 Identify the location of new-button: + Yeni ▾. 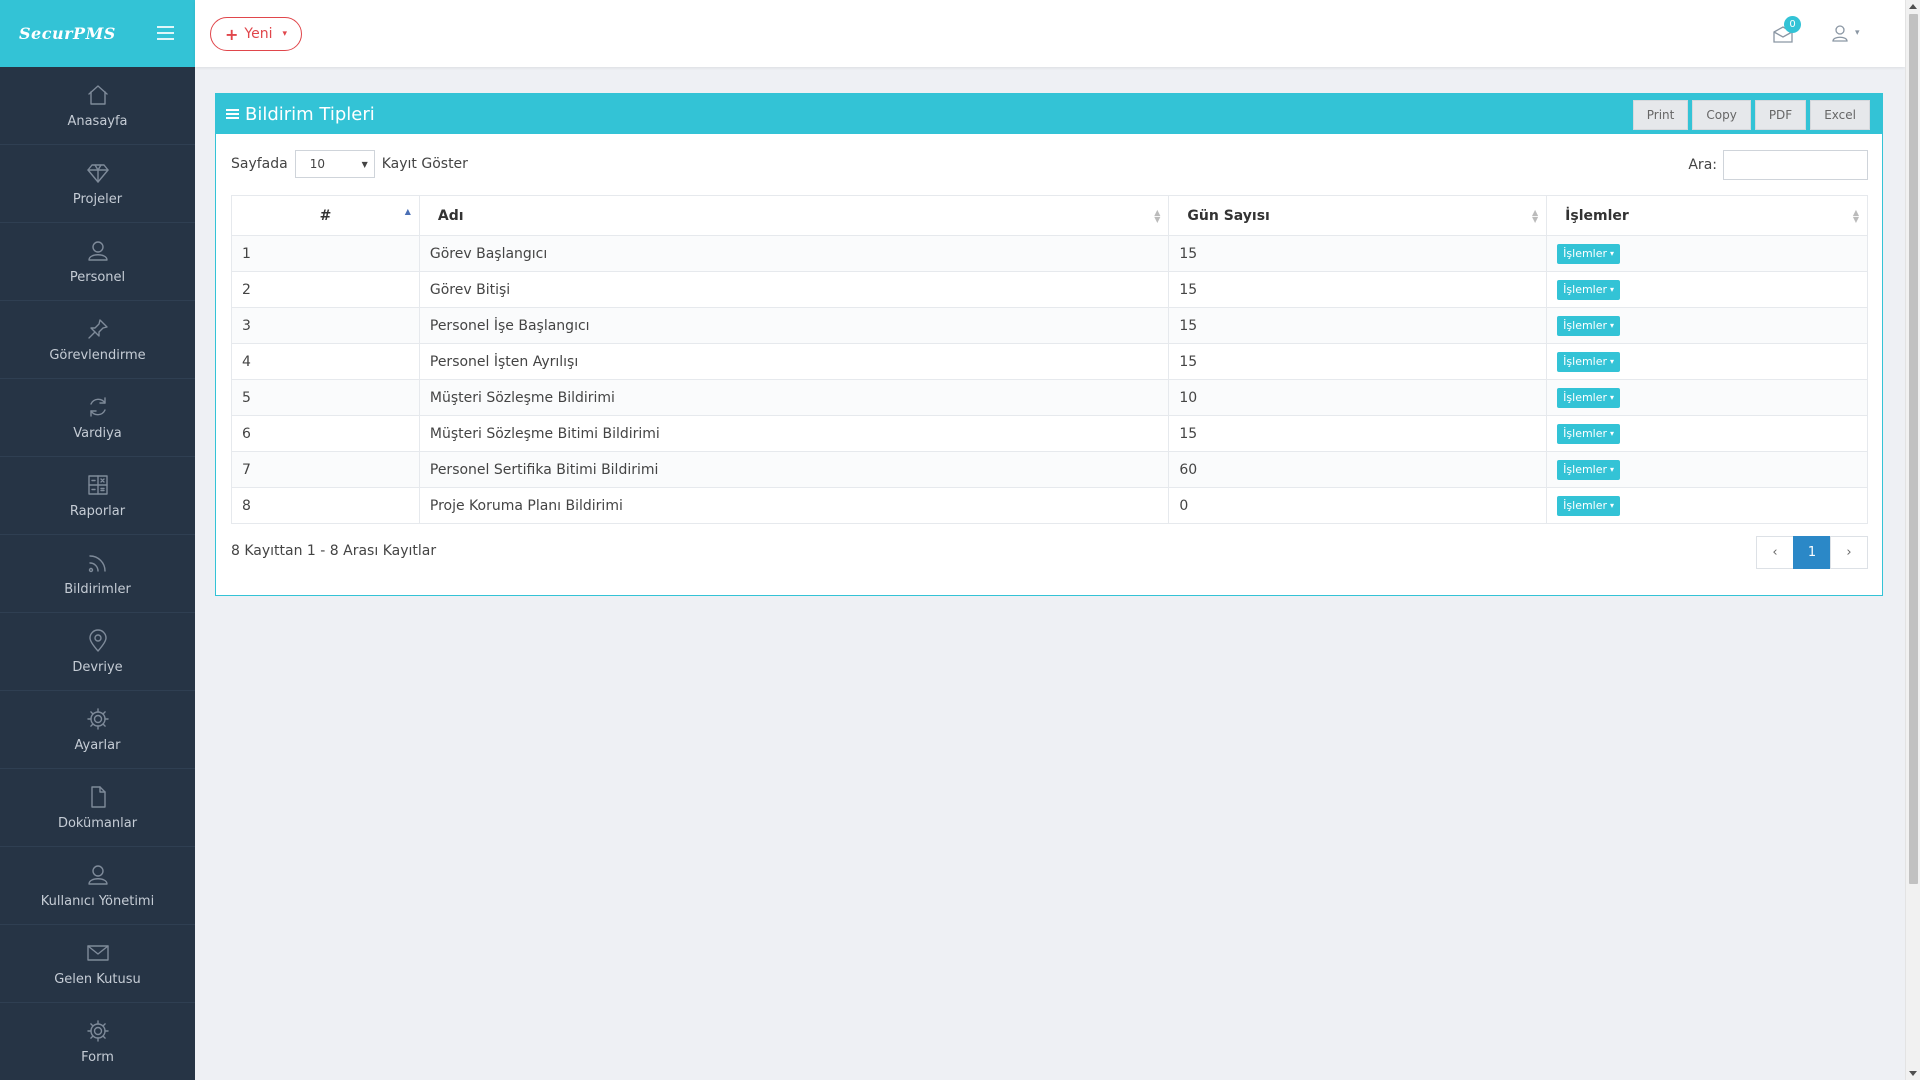
(256, 34).